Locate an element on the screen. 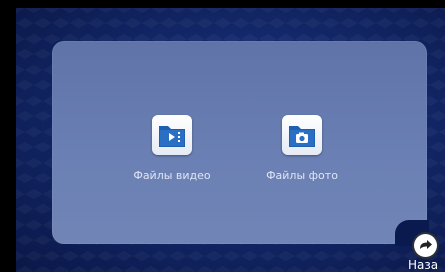 The width and height of the screenshot is (445, 272). photo-files-label: Файлы фото is located at coordinates (302, 175).